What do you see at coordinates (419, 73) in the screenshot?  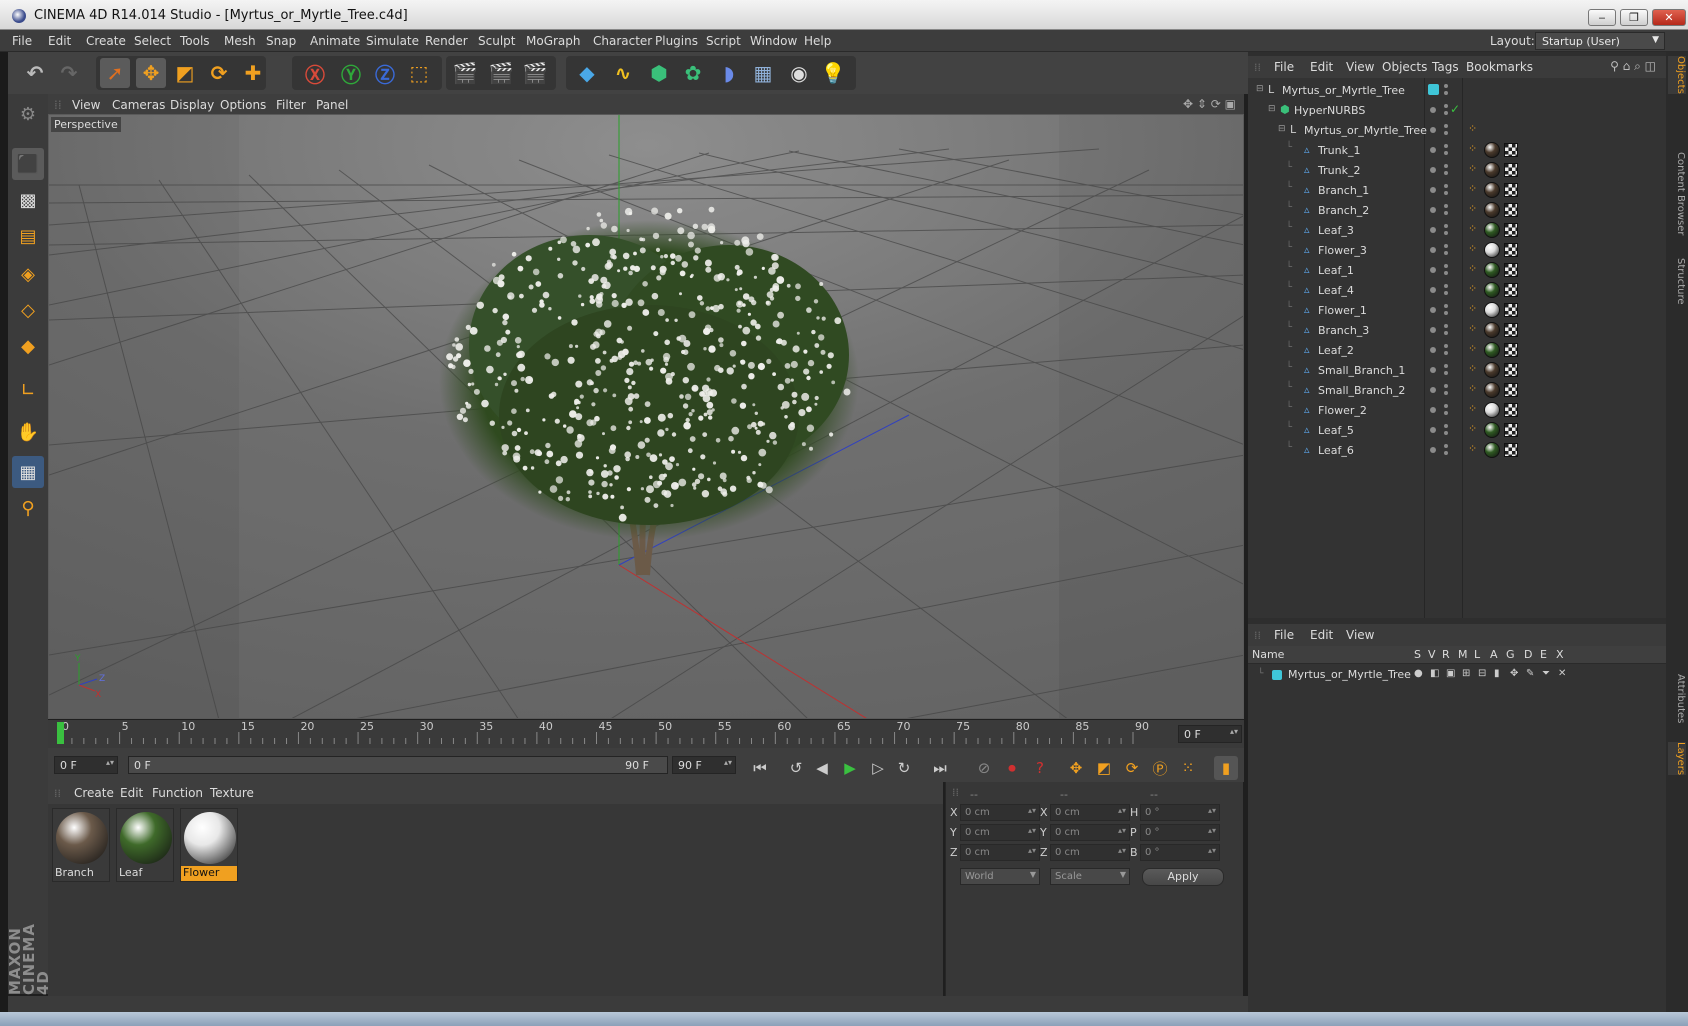 I see `coordinate-system-icon: ⬚` at bounding box center [419, 73].